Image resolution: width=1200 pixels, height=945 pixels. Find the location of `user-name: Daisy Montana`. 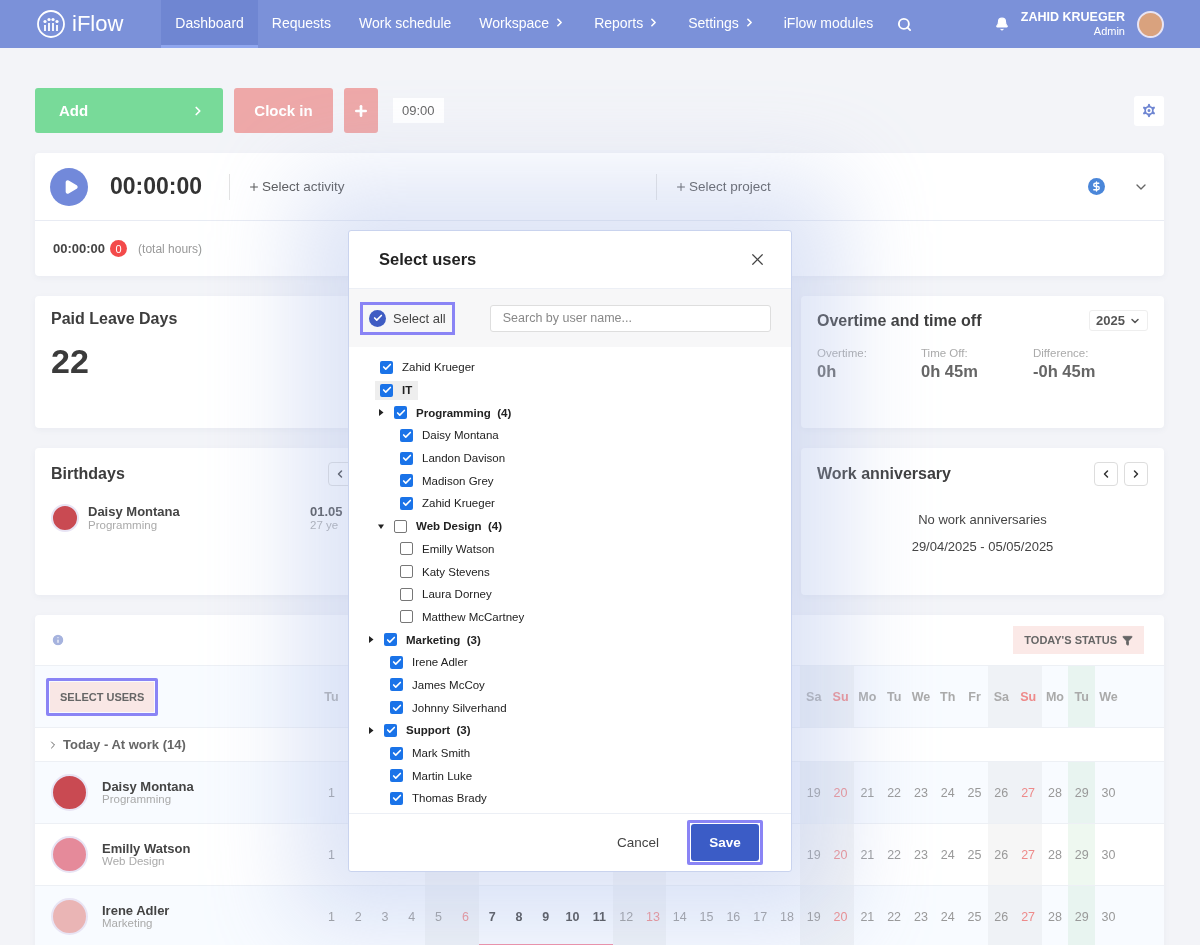

user-name: Daisy Montana is located at coordinates (460, 435).